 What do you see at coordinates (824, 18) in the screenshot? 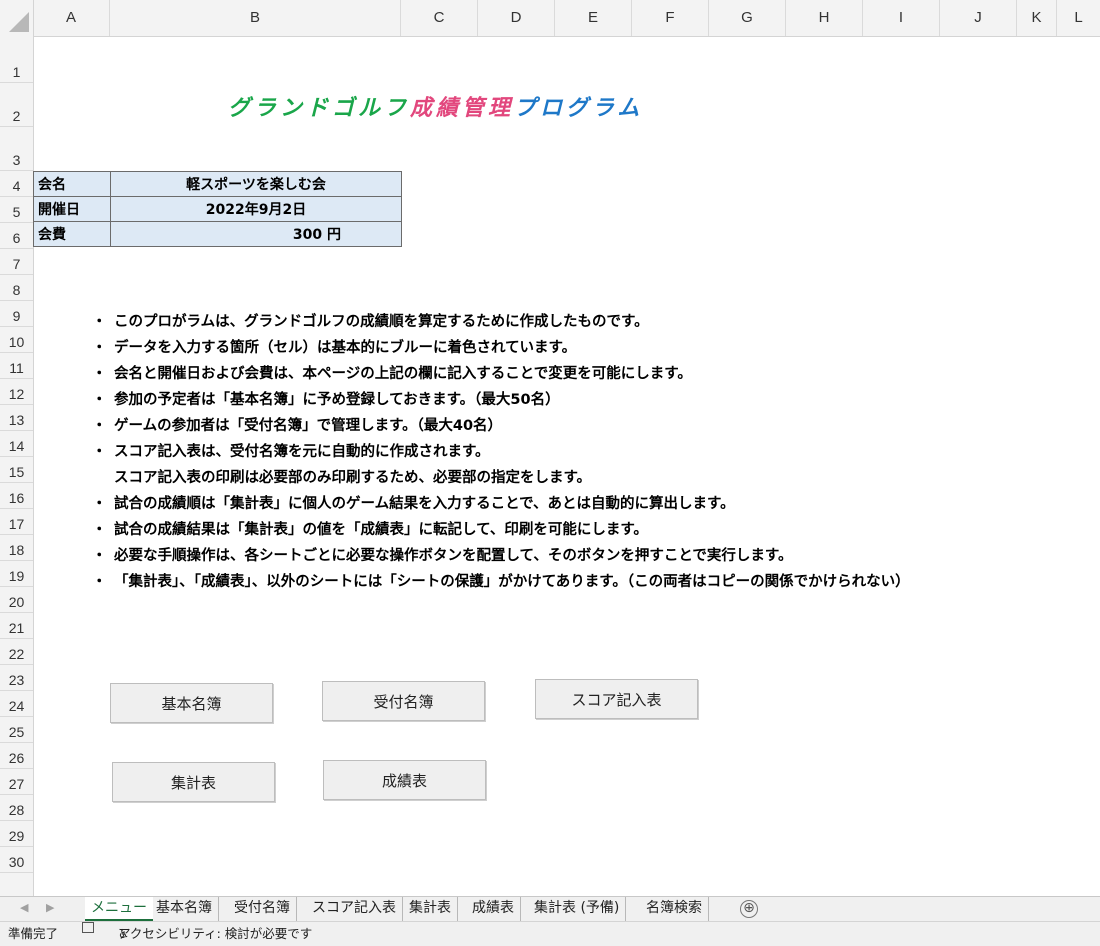
I see `column-header-h: H` at bounding box center [824, 18].